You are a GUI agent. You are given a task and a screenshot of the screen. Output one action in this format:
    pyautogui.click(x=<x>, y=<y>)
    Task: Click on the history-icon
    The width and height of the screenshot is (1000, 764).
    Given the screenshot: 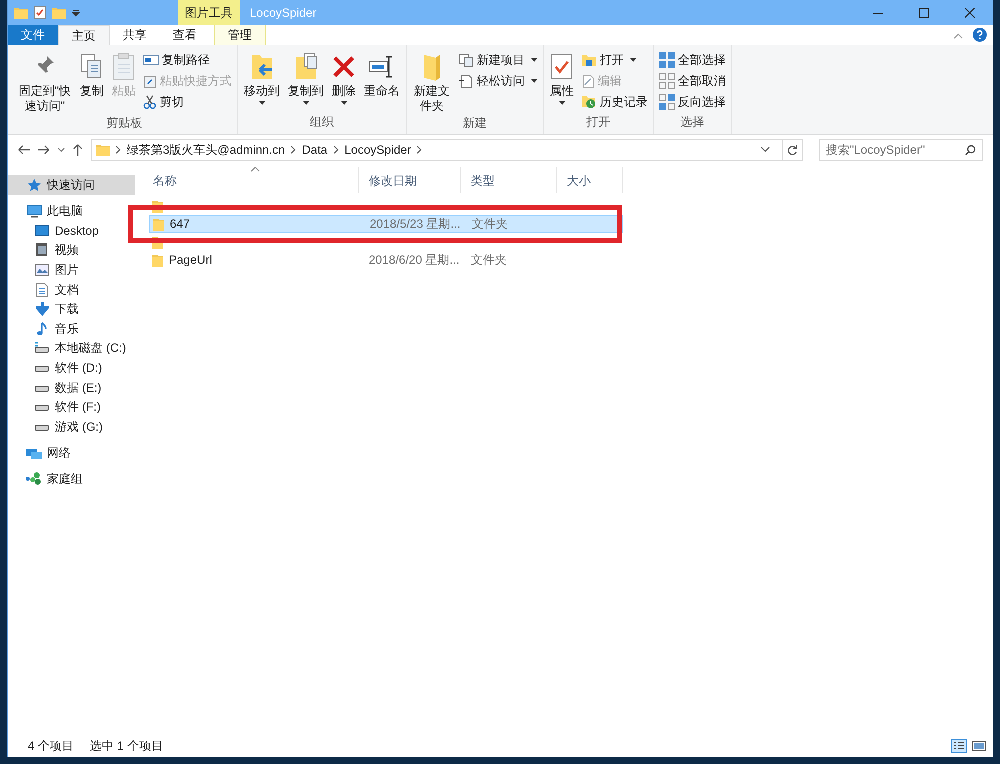 What is the action you would take?
    pyautogui.click(x=589, y=101)
    